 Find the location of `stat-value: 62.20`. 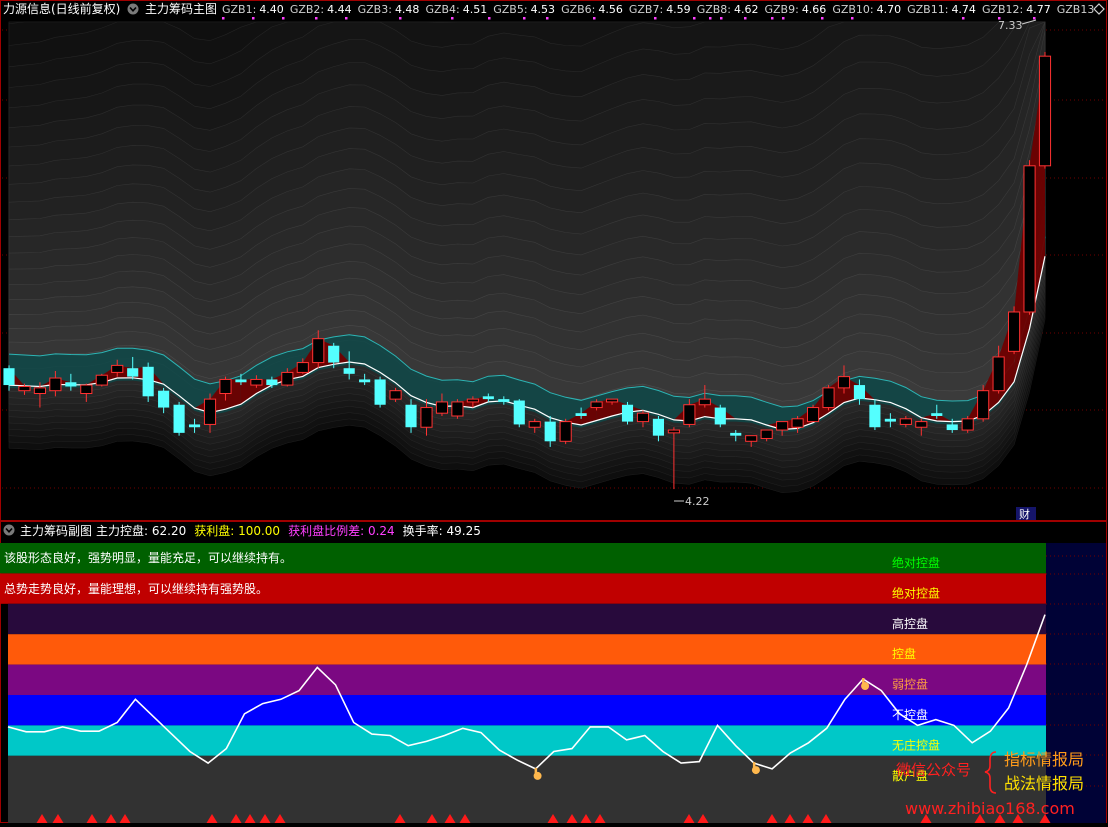

stat-value: 62.20 is located at coordinates (169, 531).